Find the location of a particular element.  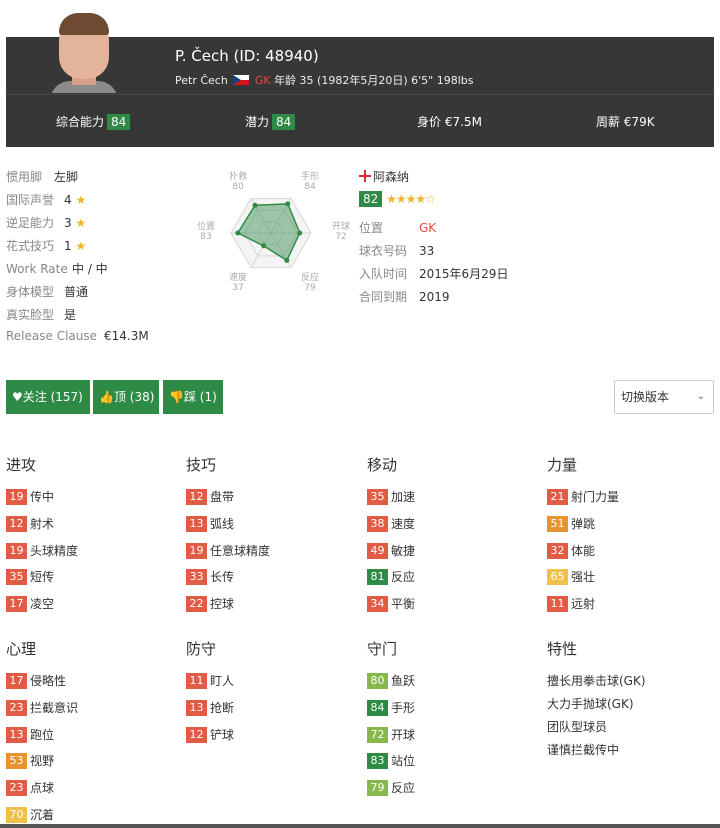

info-value: 中 / 中 is located at coordinates (90, 269).